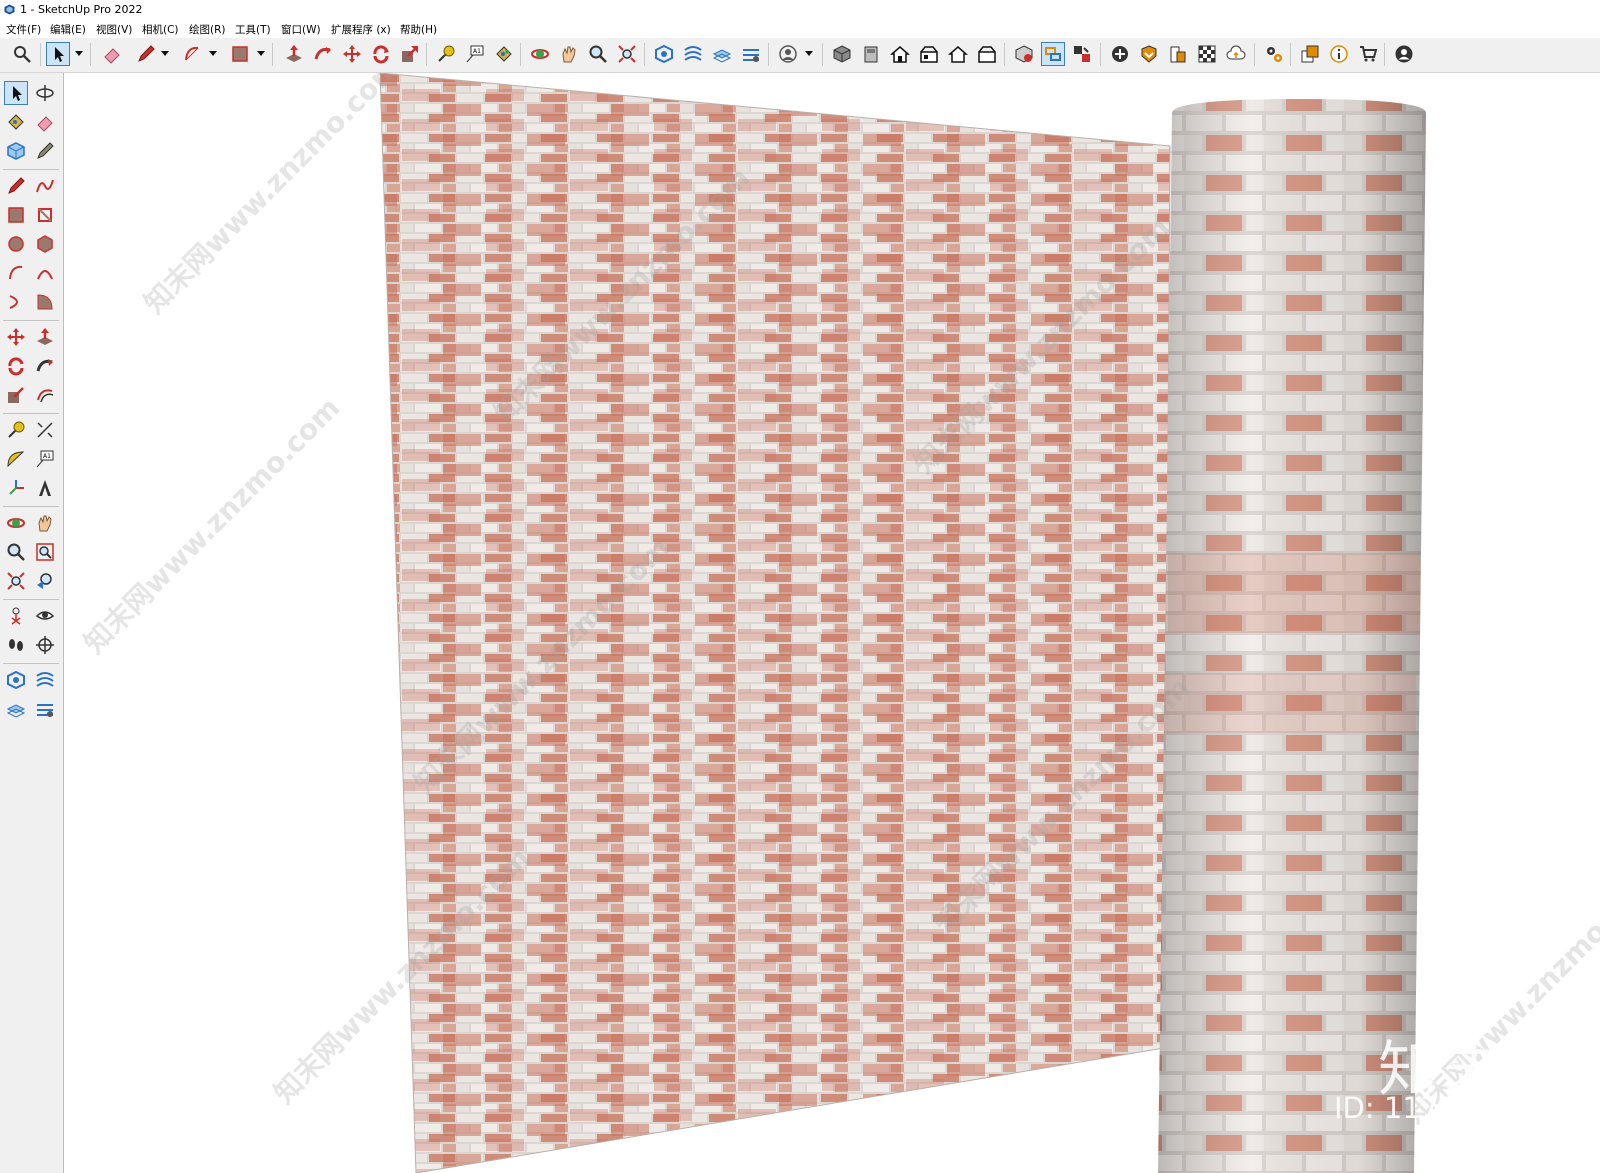 The width and height of the screenshot is (1600, 1173). I want to click on sandbox-stamp-icon, so click(722, 54).